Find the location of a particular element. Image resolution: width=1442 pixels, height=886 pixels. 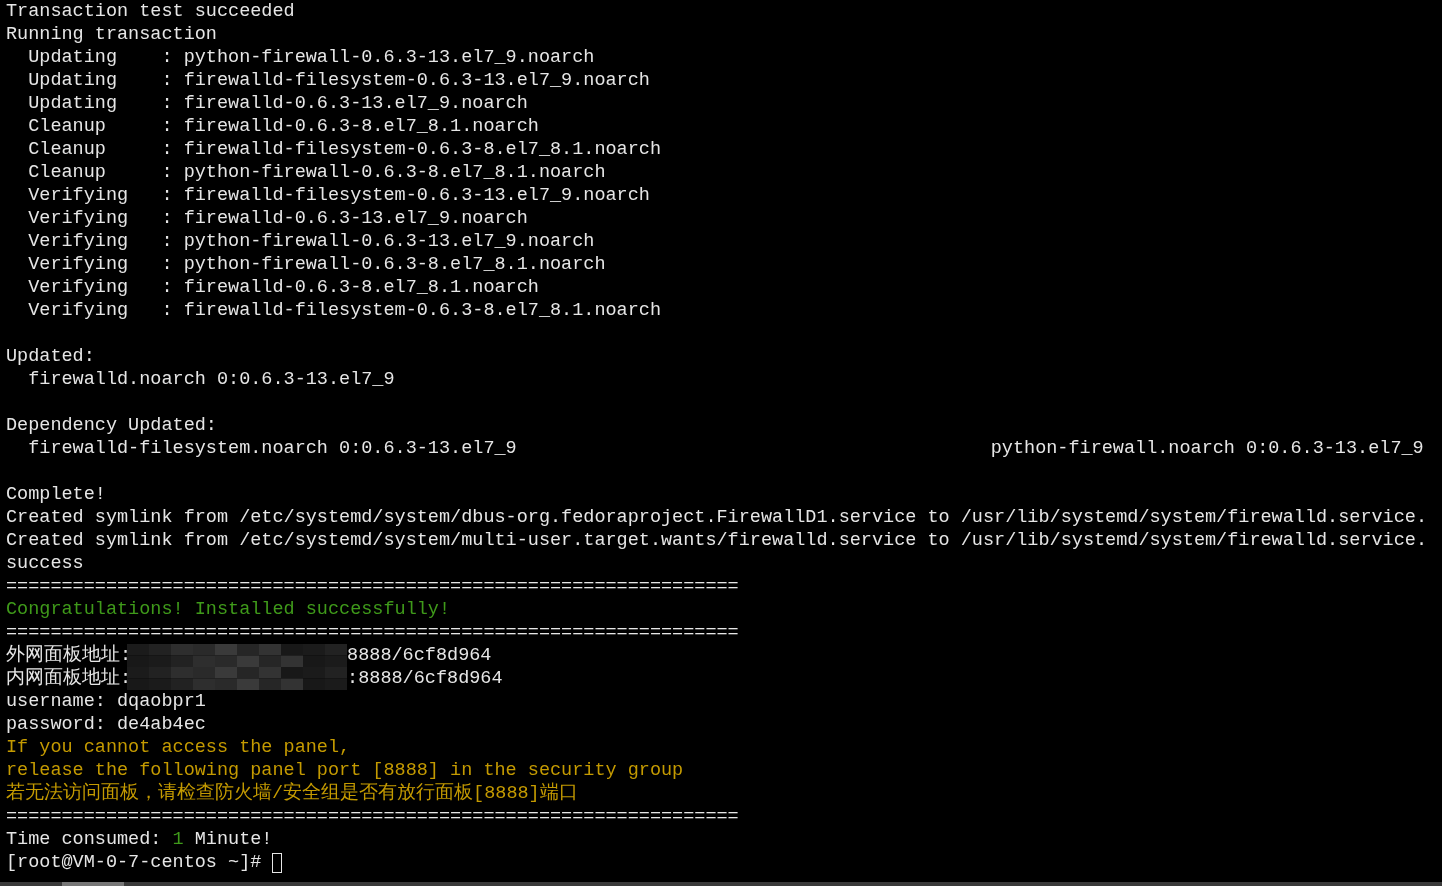

output-text: 内网面板地址: is located at coordinates (69, 678).